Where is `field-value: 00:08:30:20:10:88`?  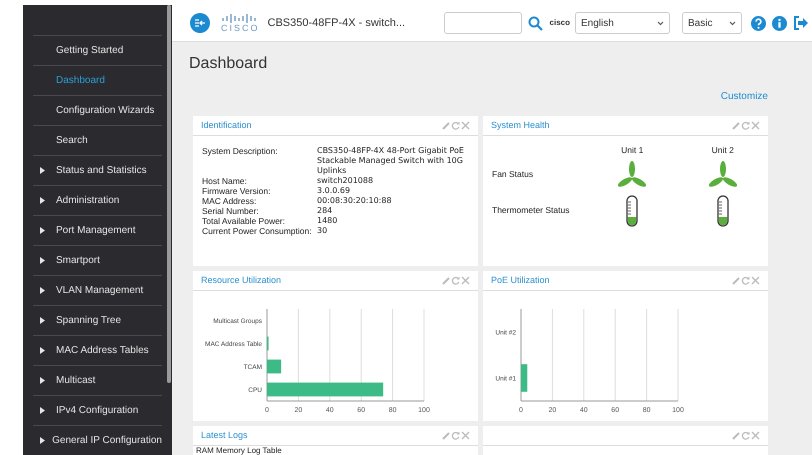 field-value: 00:08:30:20:10:88 is located at coordinates (355, 201).